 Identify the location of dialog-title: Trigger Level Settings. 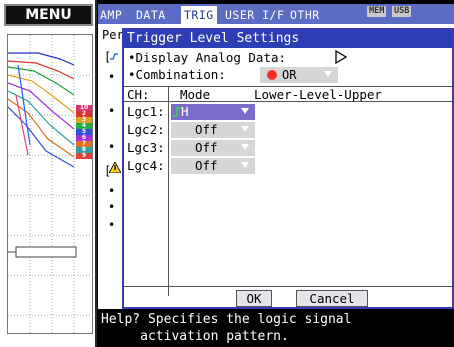
(288, 39).